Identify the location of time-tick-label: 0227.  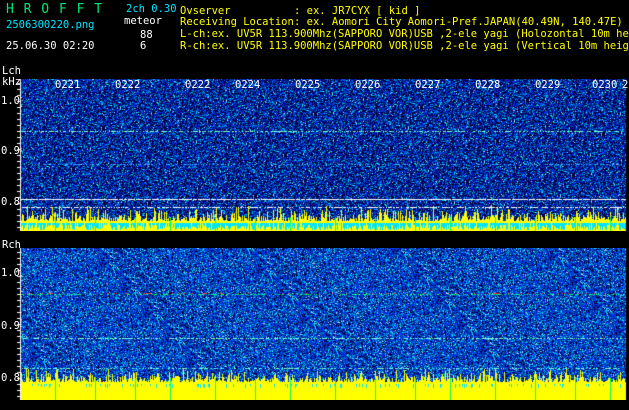
(428, 85).